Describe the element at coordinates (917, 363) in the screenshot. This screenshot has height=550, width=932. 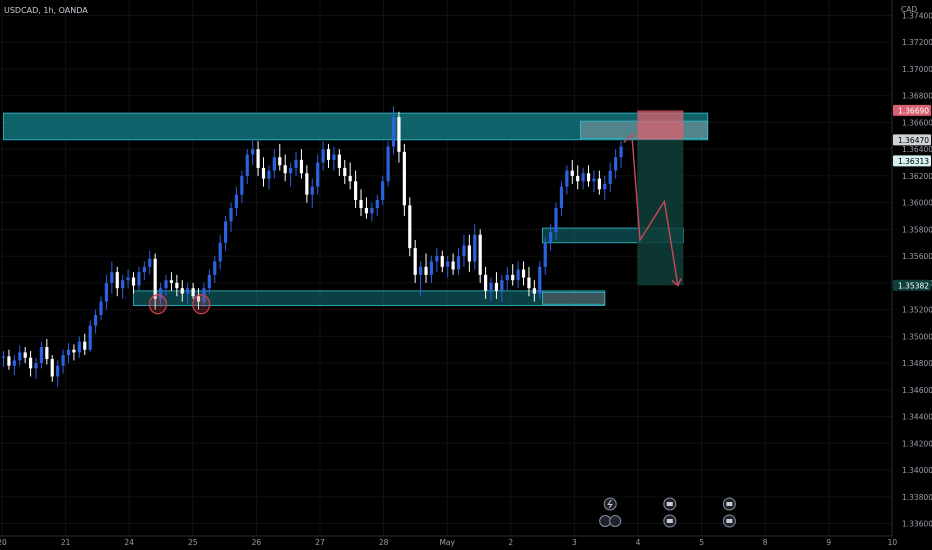
I see `price-tick-label: 1.34800` at that location.